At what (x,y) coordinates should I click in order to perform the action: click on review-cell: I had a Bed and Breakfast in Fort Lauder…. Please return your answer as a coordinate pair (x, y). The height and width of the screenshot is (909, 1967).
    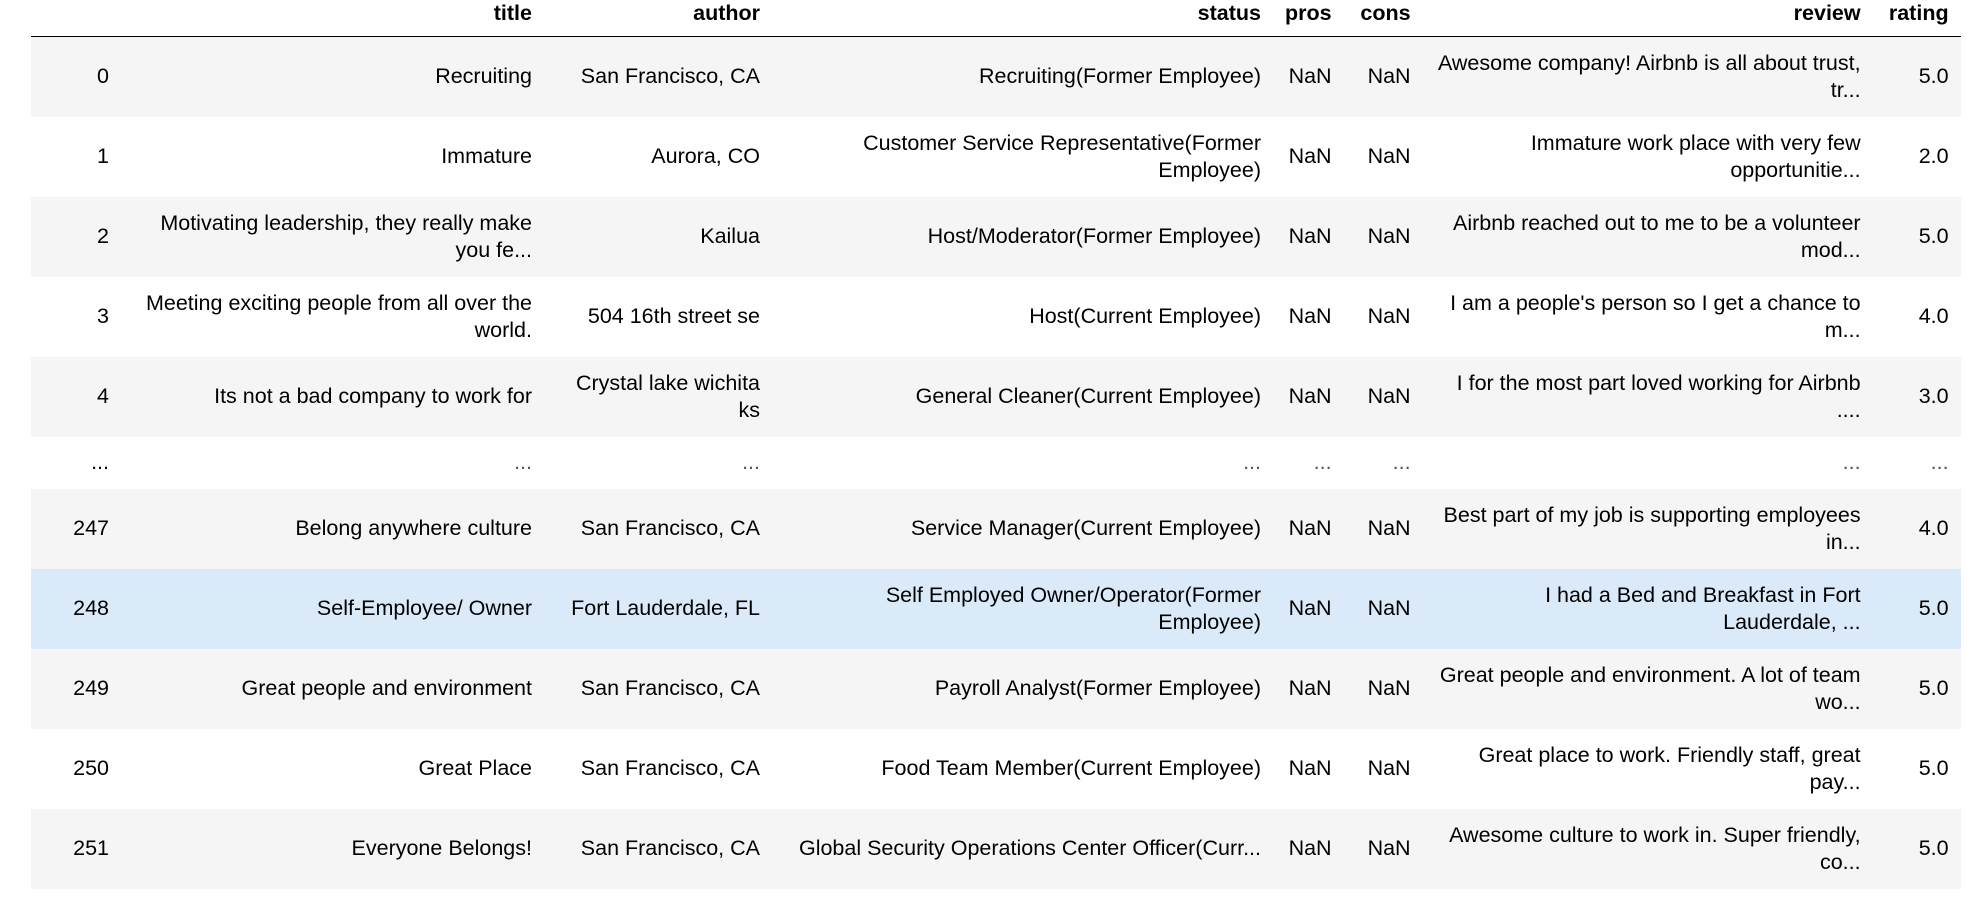
    Looking at the image, I should click on (1703, 608).